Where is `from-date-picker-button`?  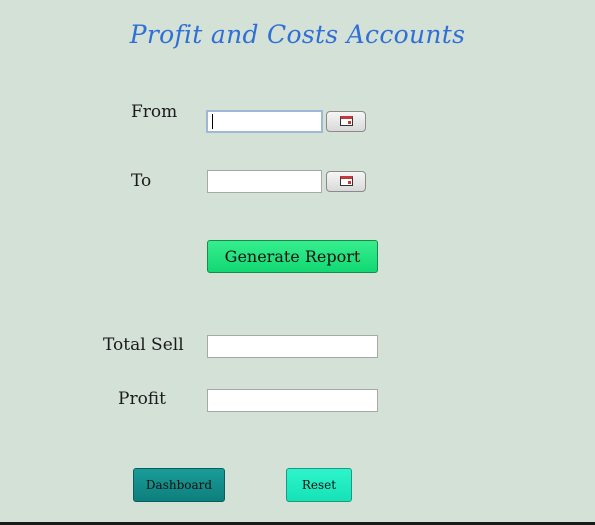
from-date-picker-button is located at coordinates (346, 121).